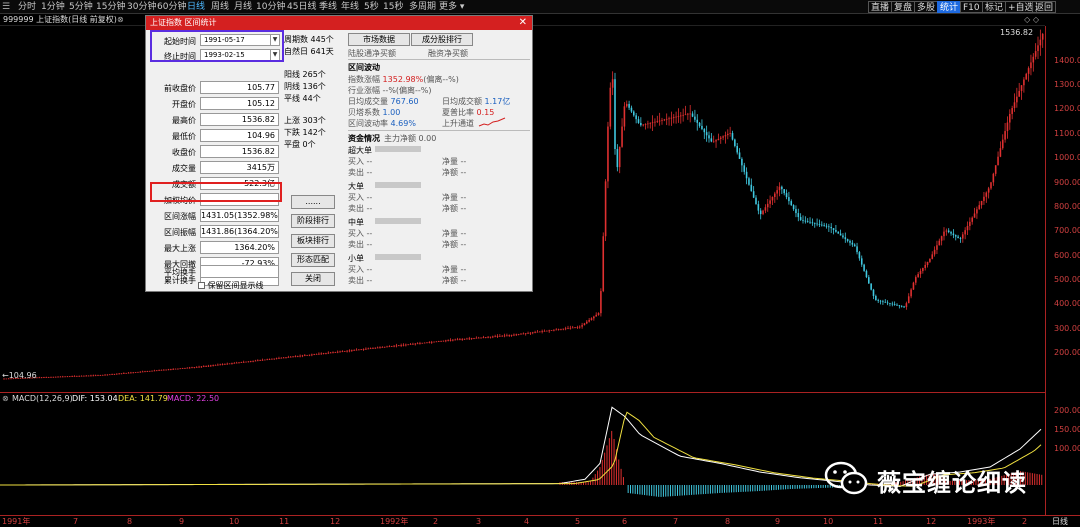 Image resolution: width=1080 pixels, height=527 pixels. What do you see at coordinates (196, 7) in the screenshot?
I see `period-tab-selected: 日线` at bounding box center [196, 7].